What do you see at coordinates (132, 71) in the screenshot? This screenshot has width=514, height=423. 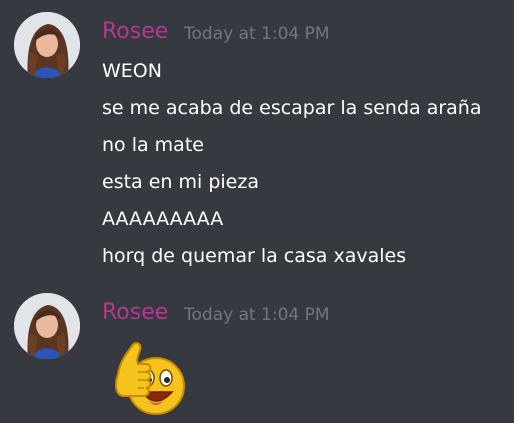 I see `message-line: WEON` at bounding box center [132, 71].